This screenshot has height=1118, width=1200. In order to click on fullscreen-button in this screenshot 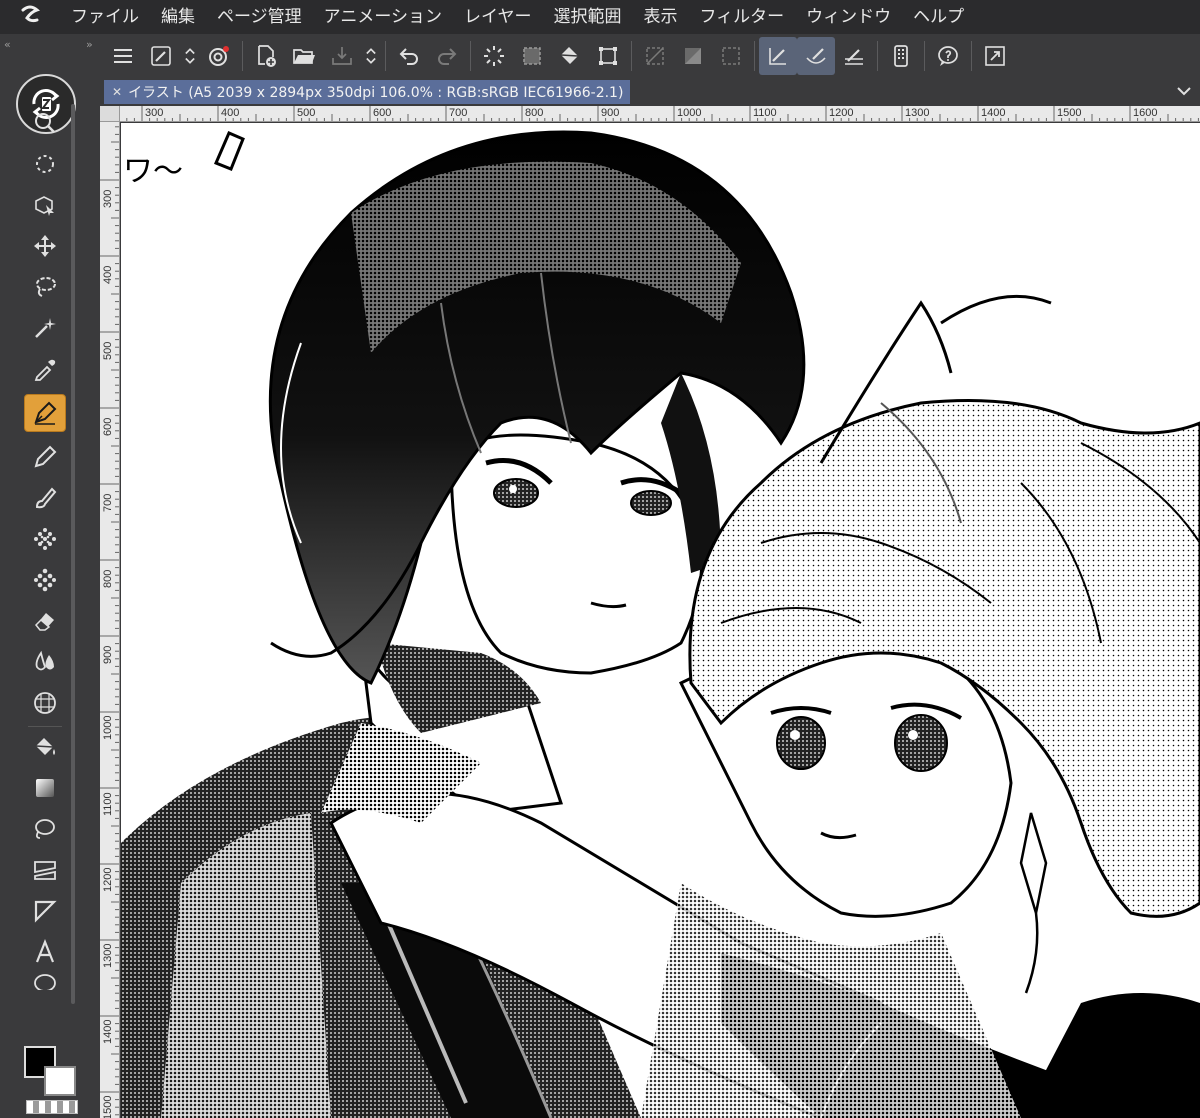, I will do `click(995, 56)`.